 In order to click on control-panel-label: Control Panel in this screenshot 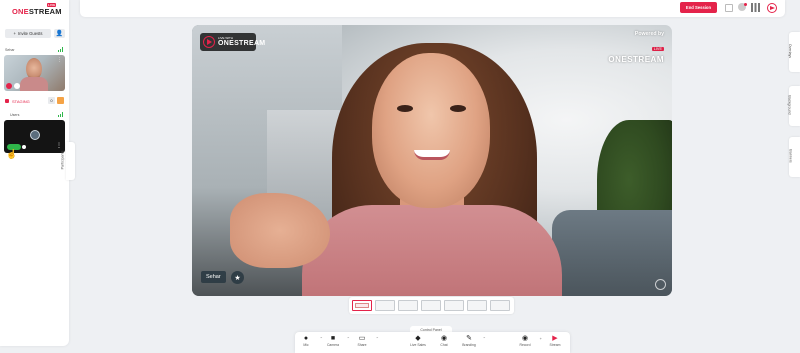, I will do `click(431, 329)`.